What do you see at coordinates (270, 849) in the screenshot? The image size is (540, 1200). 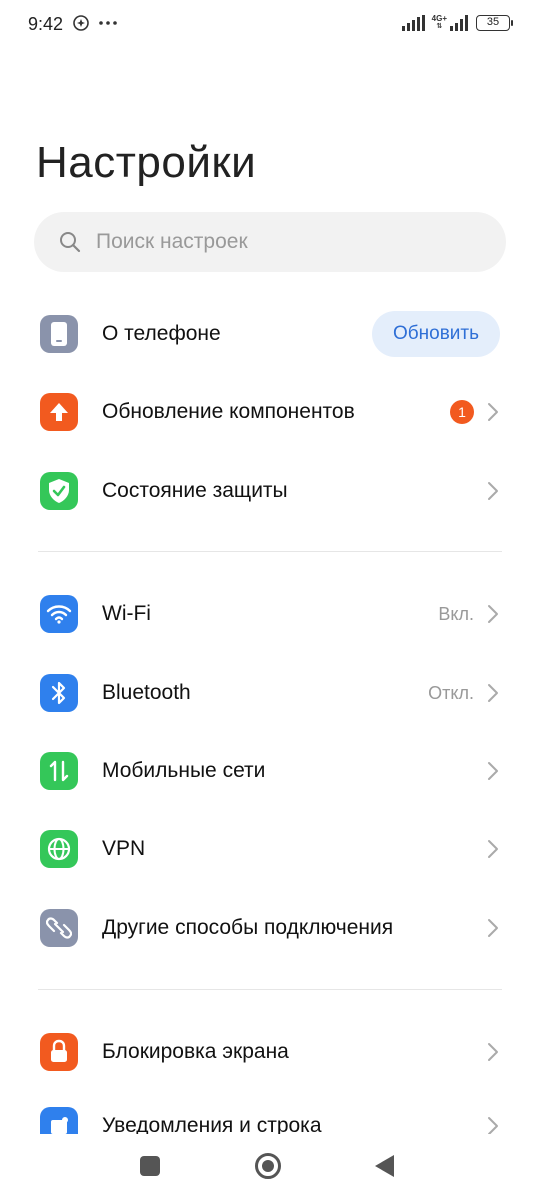 I see `settings-item-vpn: VPN` at bounding box center [270, 849].